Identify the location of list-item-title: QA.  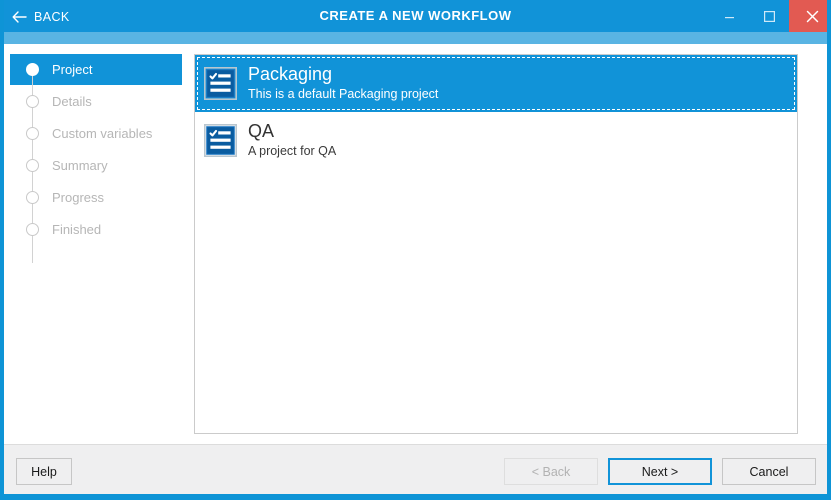
(261, 131).